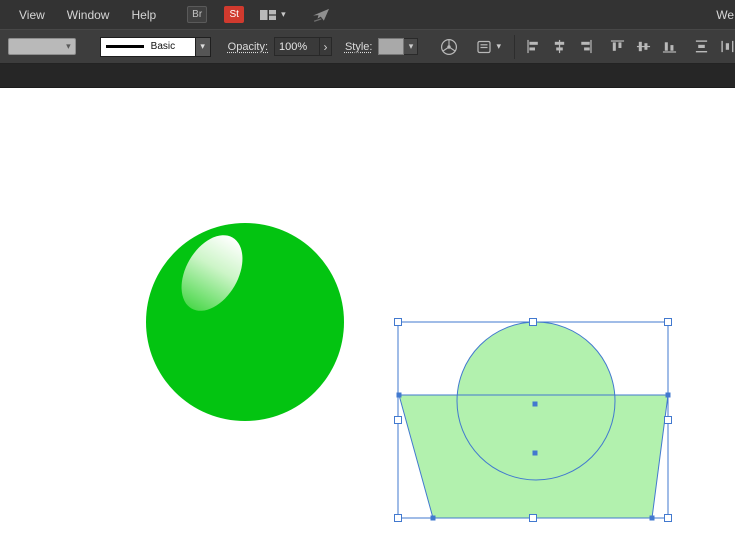 Image resolution: width=735 pixels, height=536 pixels. Describe the element at coordinates (391, 46) in the screenshot. I see `style-swatch` at that location.